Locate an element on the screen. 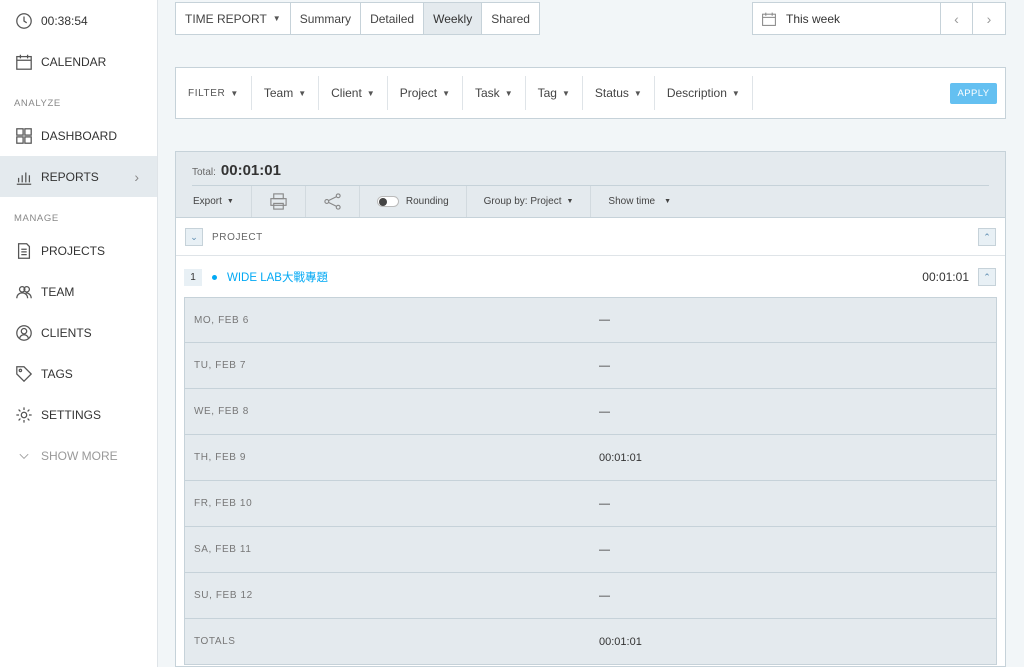  day-label: WE, FEB 8 is located at coordinates (221, 411).